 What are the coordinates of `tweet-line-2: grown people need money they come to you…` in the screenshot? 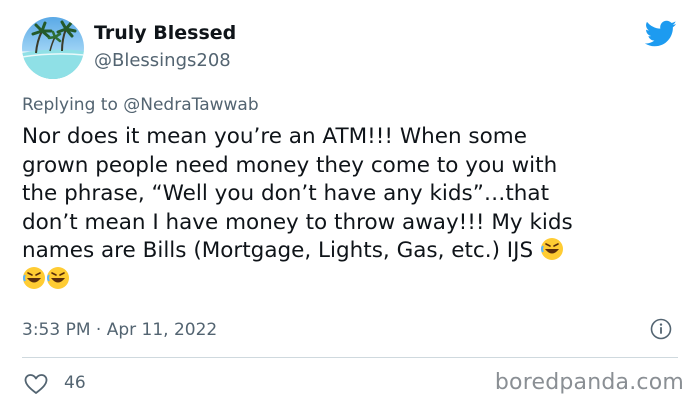 It's located at (290, 165).